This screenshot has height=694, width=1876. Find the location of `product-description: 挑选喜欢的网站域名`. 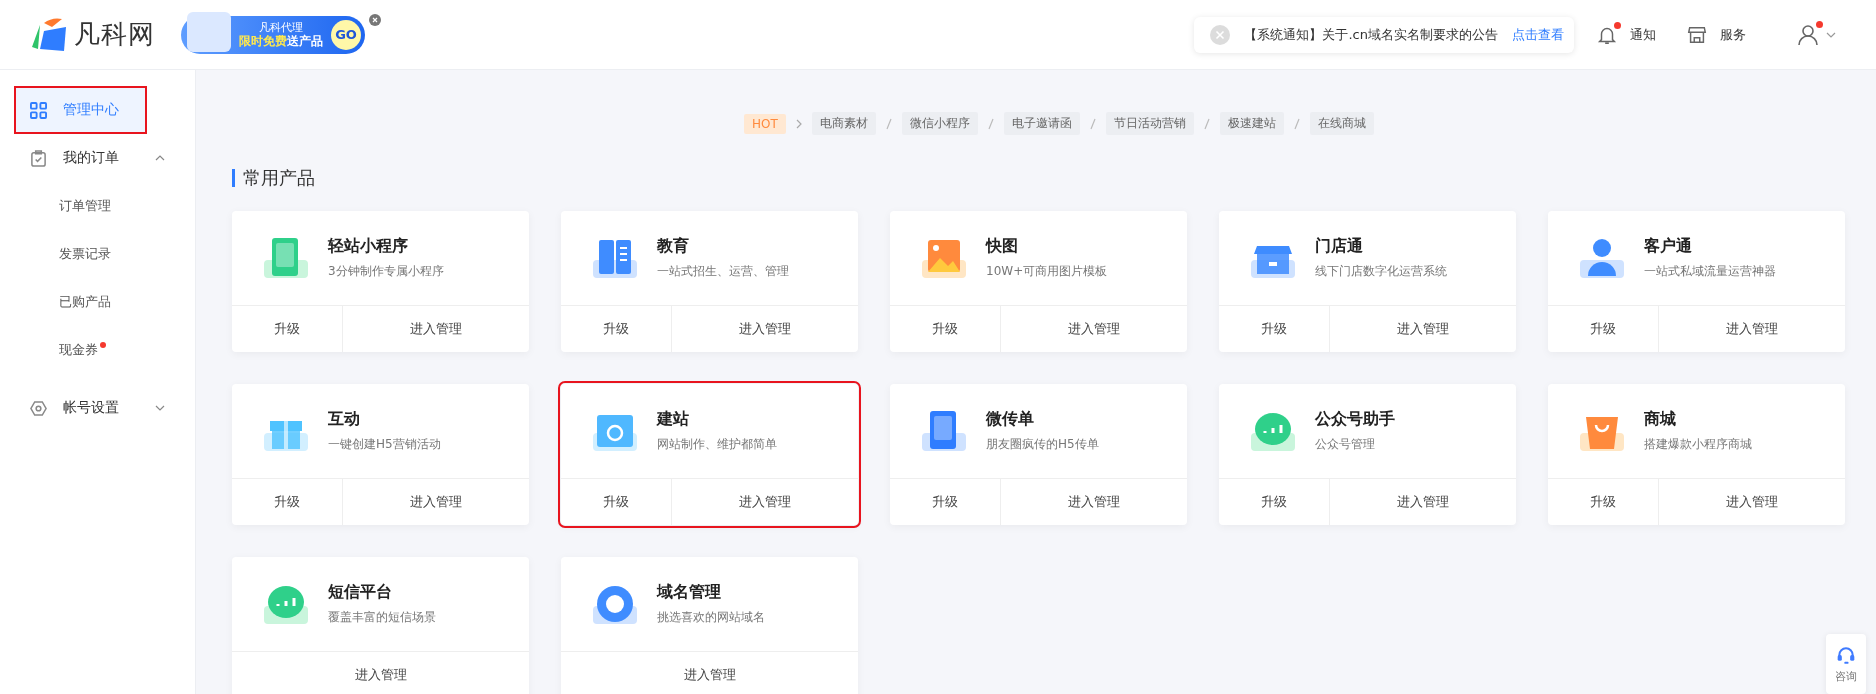

product-description: 挑选喜欢的网站域名 is located at coordinates (711, 617).